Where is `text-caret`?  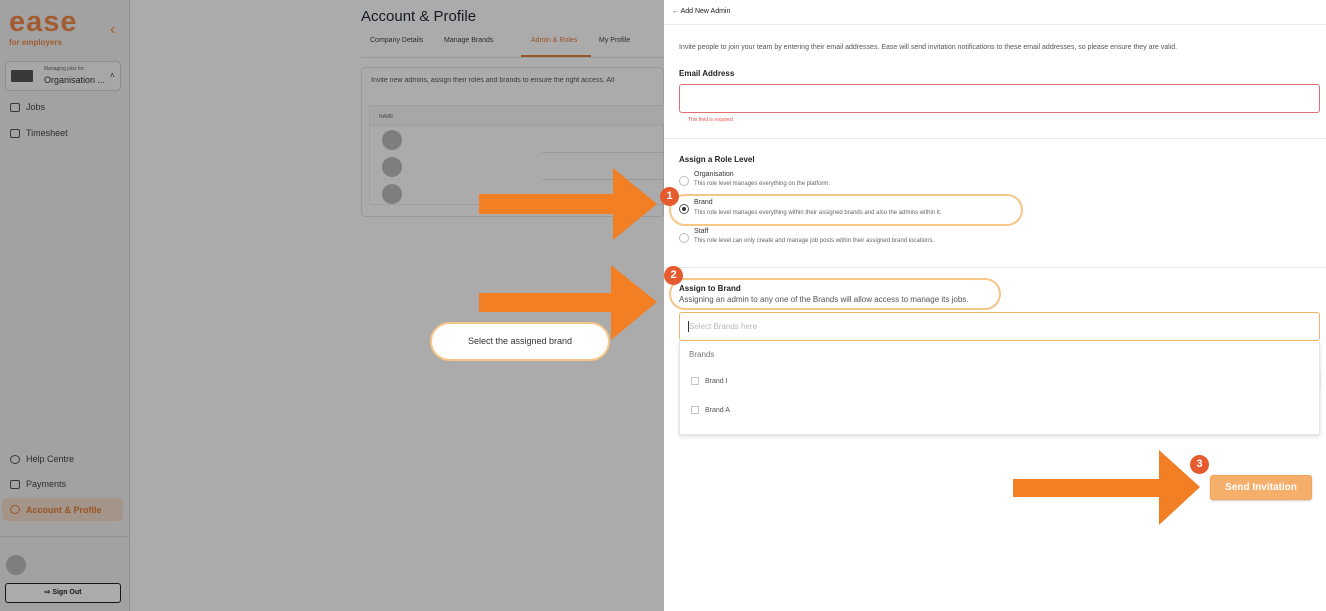
text-caret is located at coordinates (688, 326).